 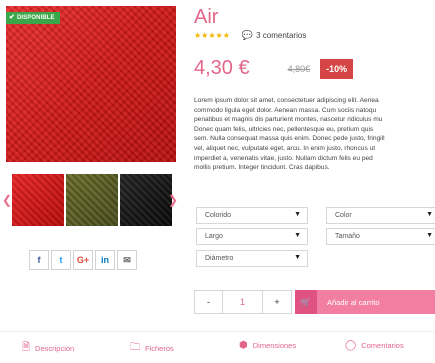 I want to click on availability-label: DISPONIBLE, so click(x=35, y=18).